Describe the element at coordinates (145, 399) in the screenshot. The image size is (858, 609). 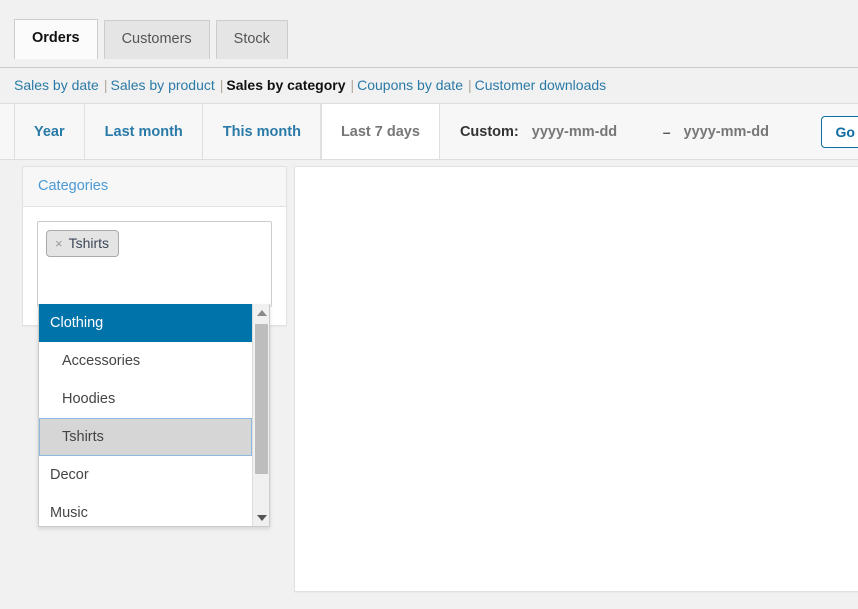
I see `category-option-hoodies: Hoodies` at that location.